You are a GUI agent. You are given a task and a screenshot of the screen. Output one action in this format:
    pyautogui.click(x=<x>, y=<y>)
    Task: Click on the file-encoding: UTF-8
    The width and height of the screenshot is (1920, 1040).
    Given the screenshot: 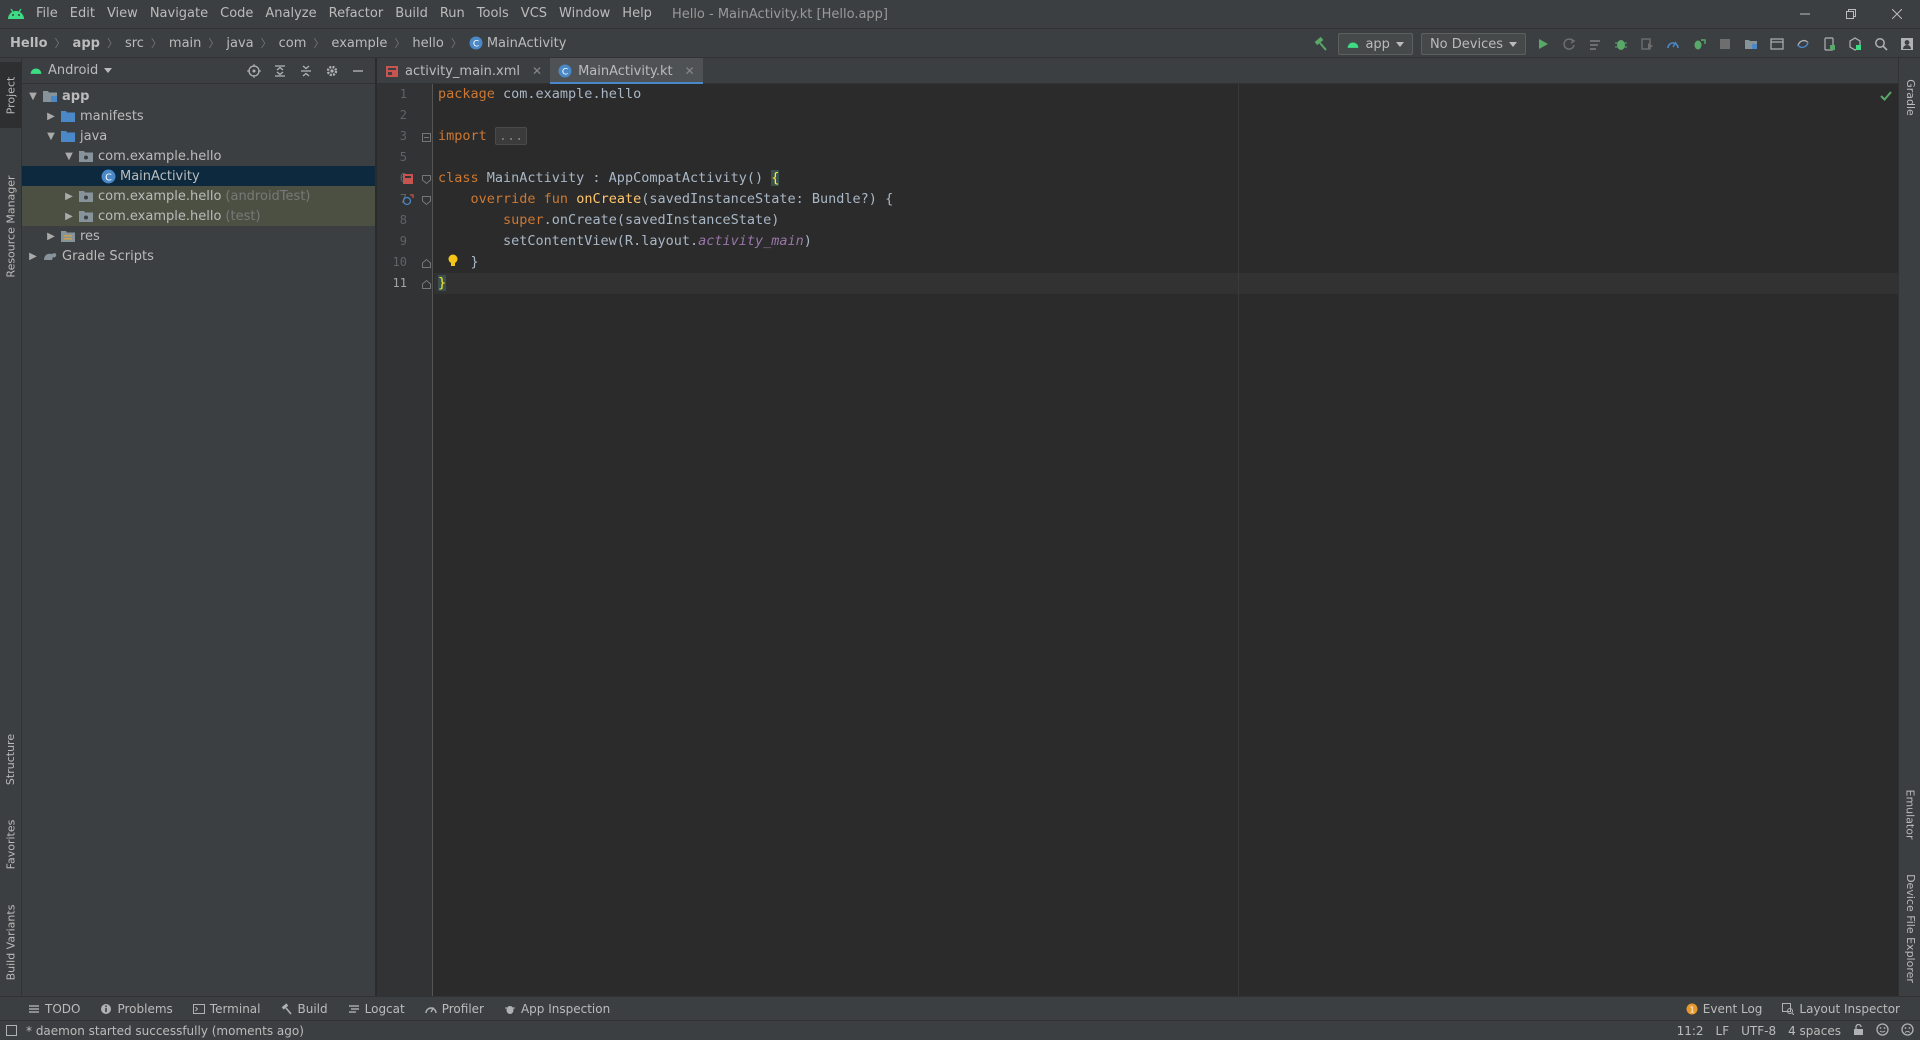 What is the action you would take?
    pyautogui.click(x=1758, y=1031)
    